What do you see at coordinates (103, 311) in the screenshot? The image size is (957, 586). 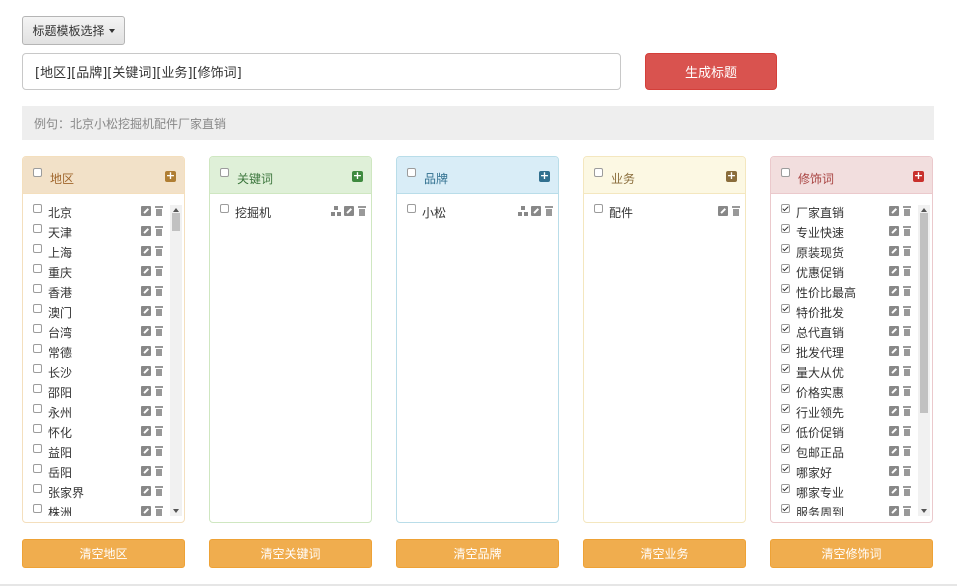 I see `list-item: 澳门` at bounding box center [103, 311].